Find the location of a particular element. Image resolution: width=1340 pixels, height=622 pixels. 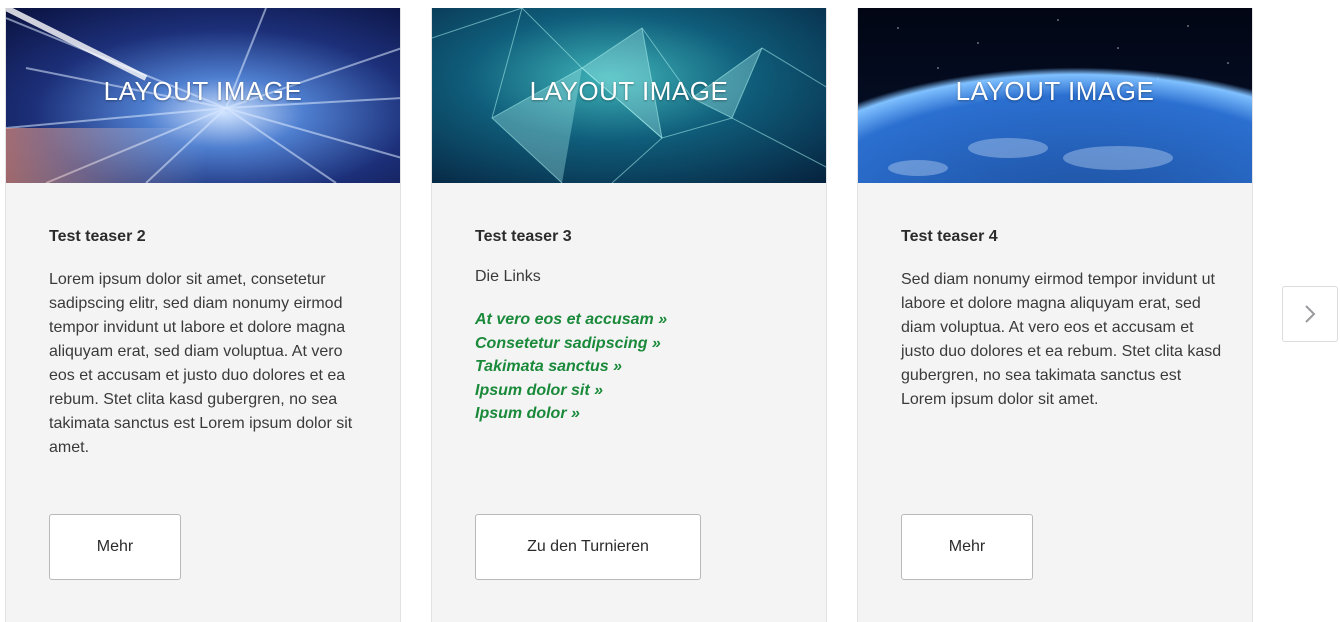

layout-image-network: LAYOUT IMAGE is located at coordinates (629, 95).